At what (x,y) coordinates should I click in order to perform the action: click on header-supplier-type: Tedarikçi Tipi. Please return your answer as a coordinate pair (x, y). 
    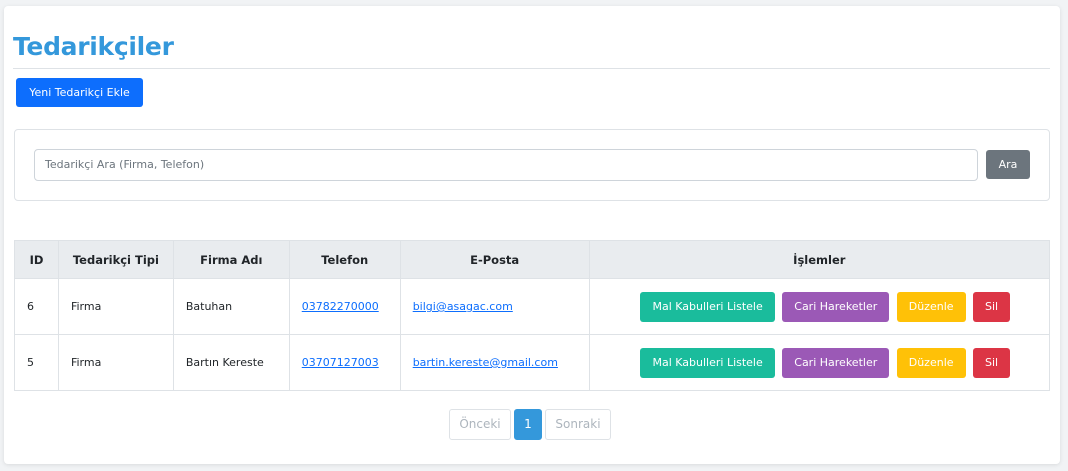
    Looking at the image, I should click on (115, 259).